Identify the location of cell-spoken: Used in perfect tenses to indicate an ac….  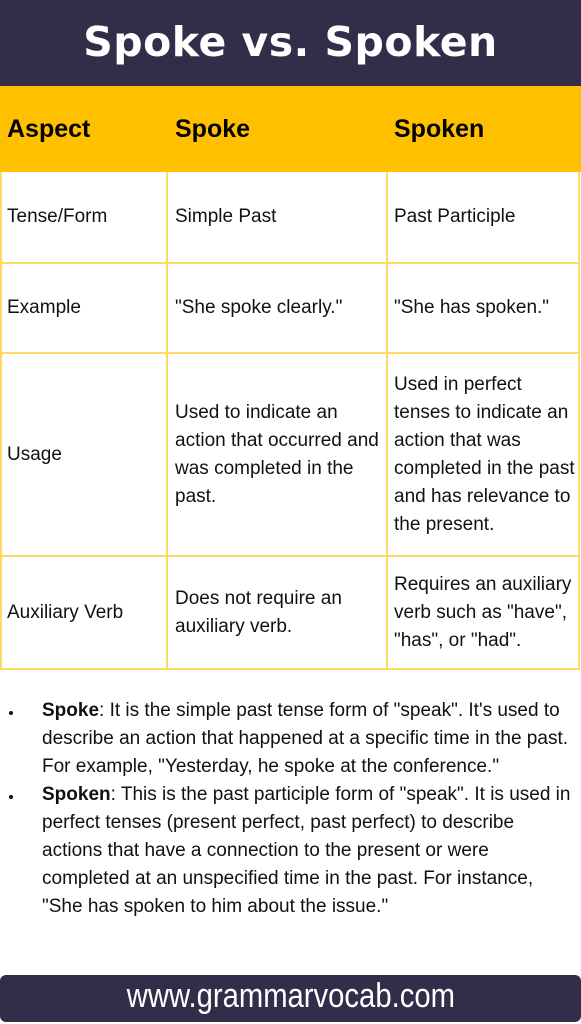
(484, 454).